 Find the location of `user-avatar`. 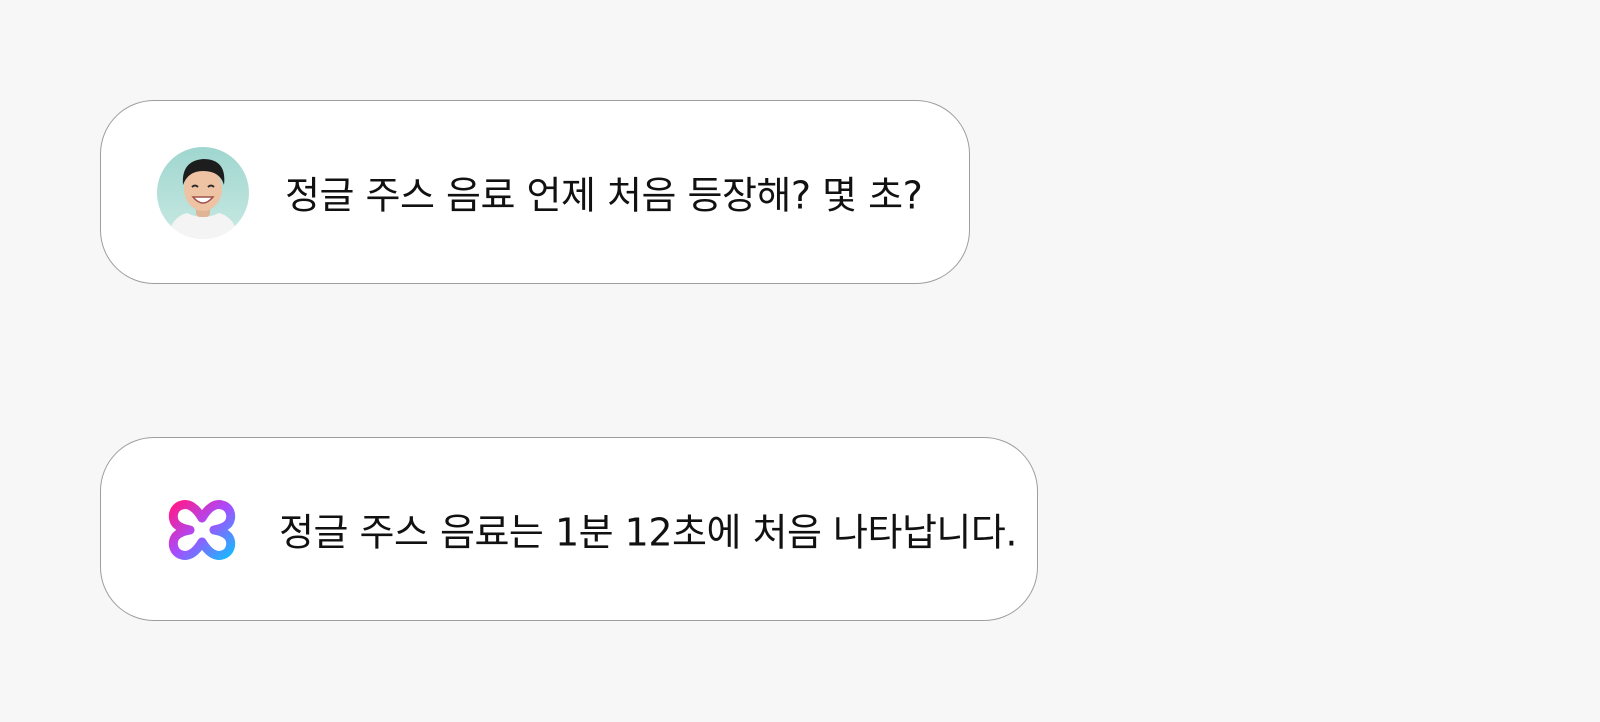

user-avatar is located at coordinates (203, 193).